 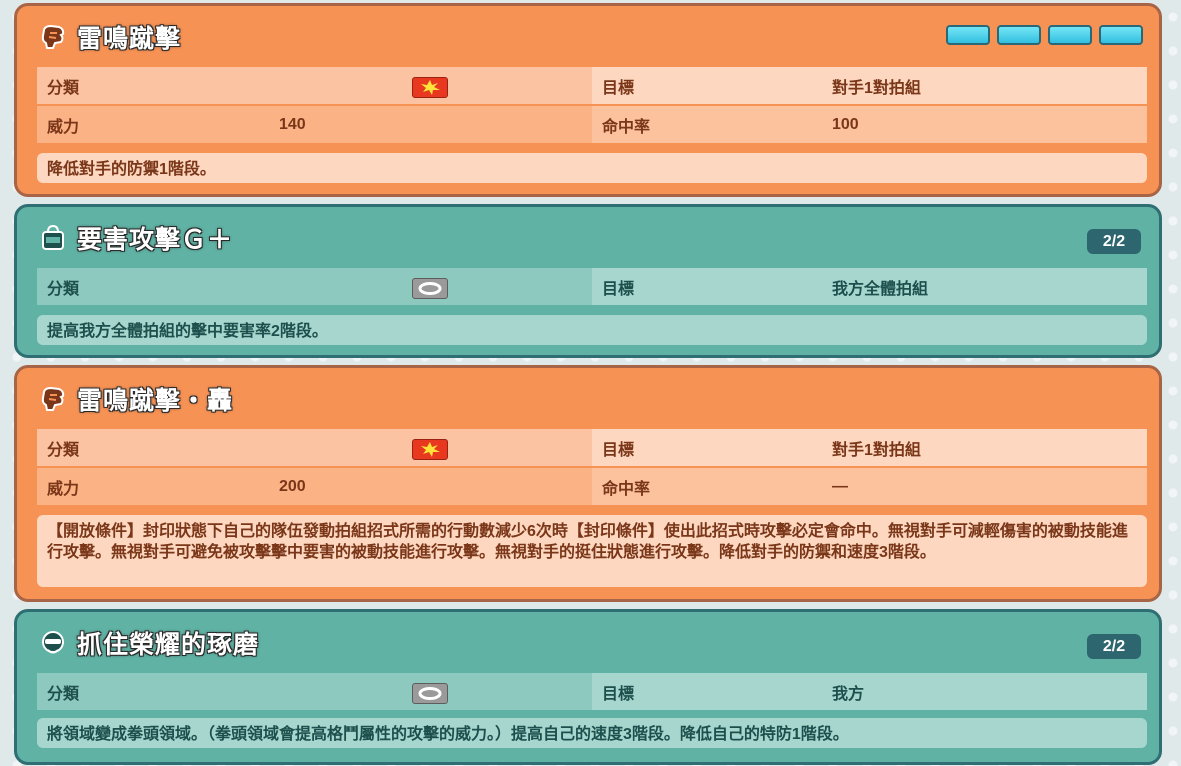 What do you see at coordinates (592, 286) in the screenshot?
I see `info-row: 分類 目標 我方全體拍組` at bounding box center [592, 286].